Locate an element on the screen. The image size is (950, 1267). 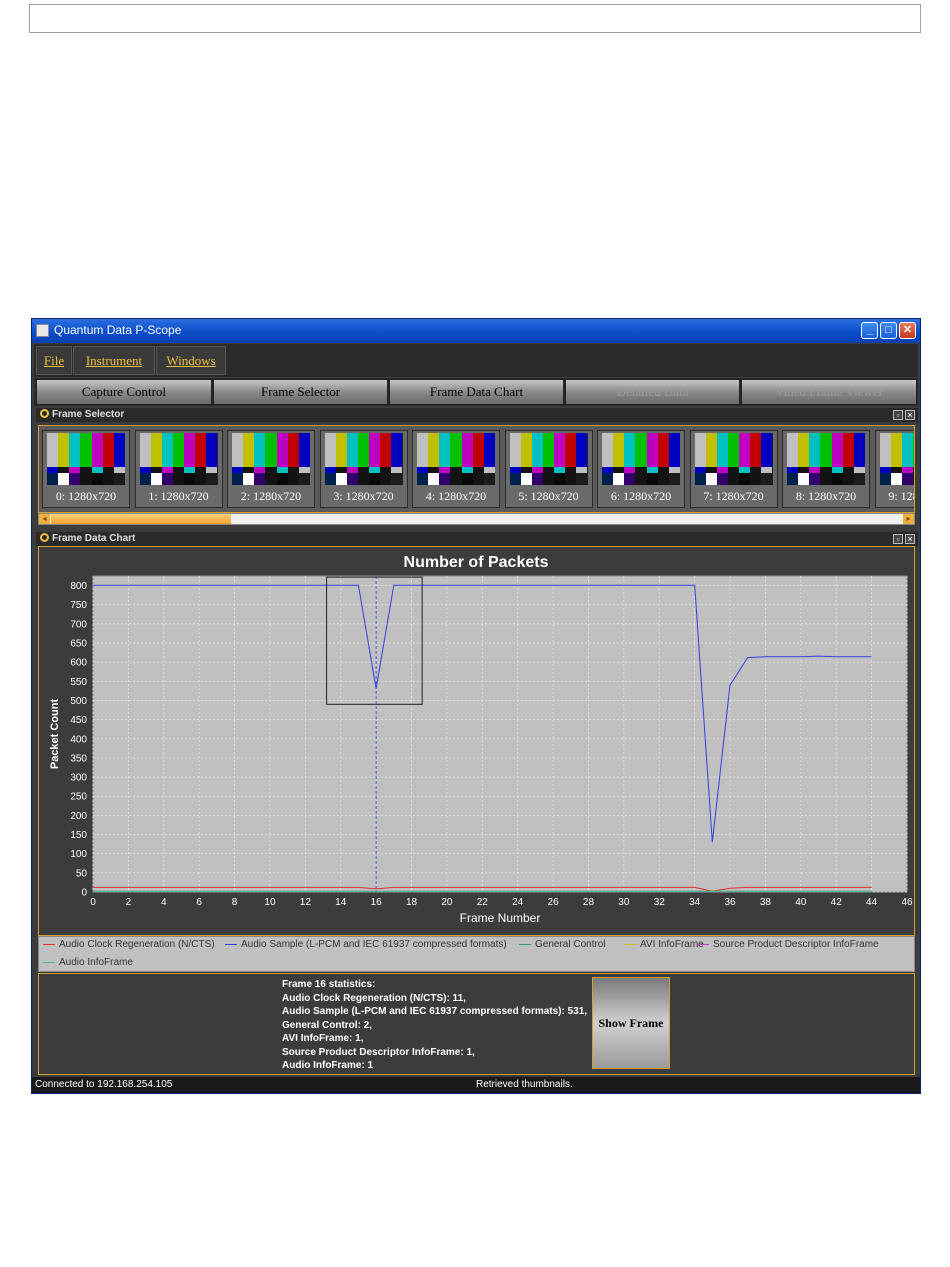
frame-thumbnail: 4: 1280x720 is located at coordinates (456, 469).